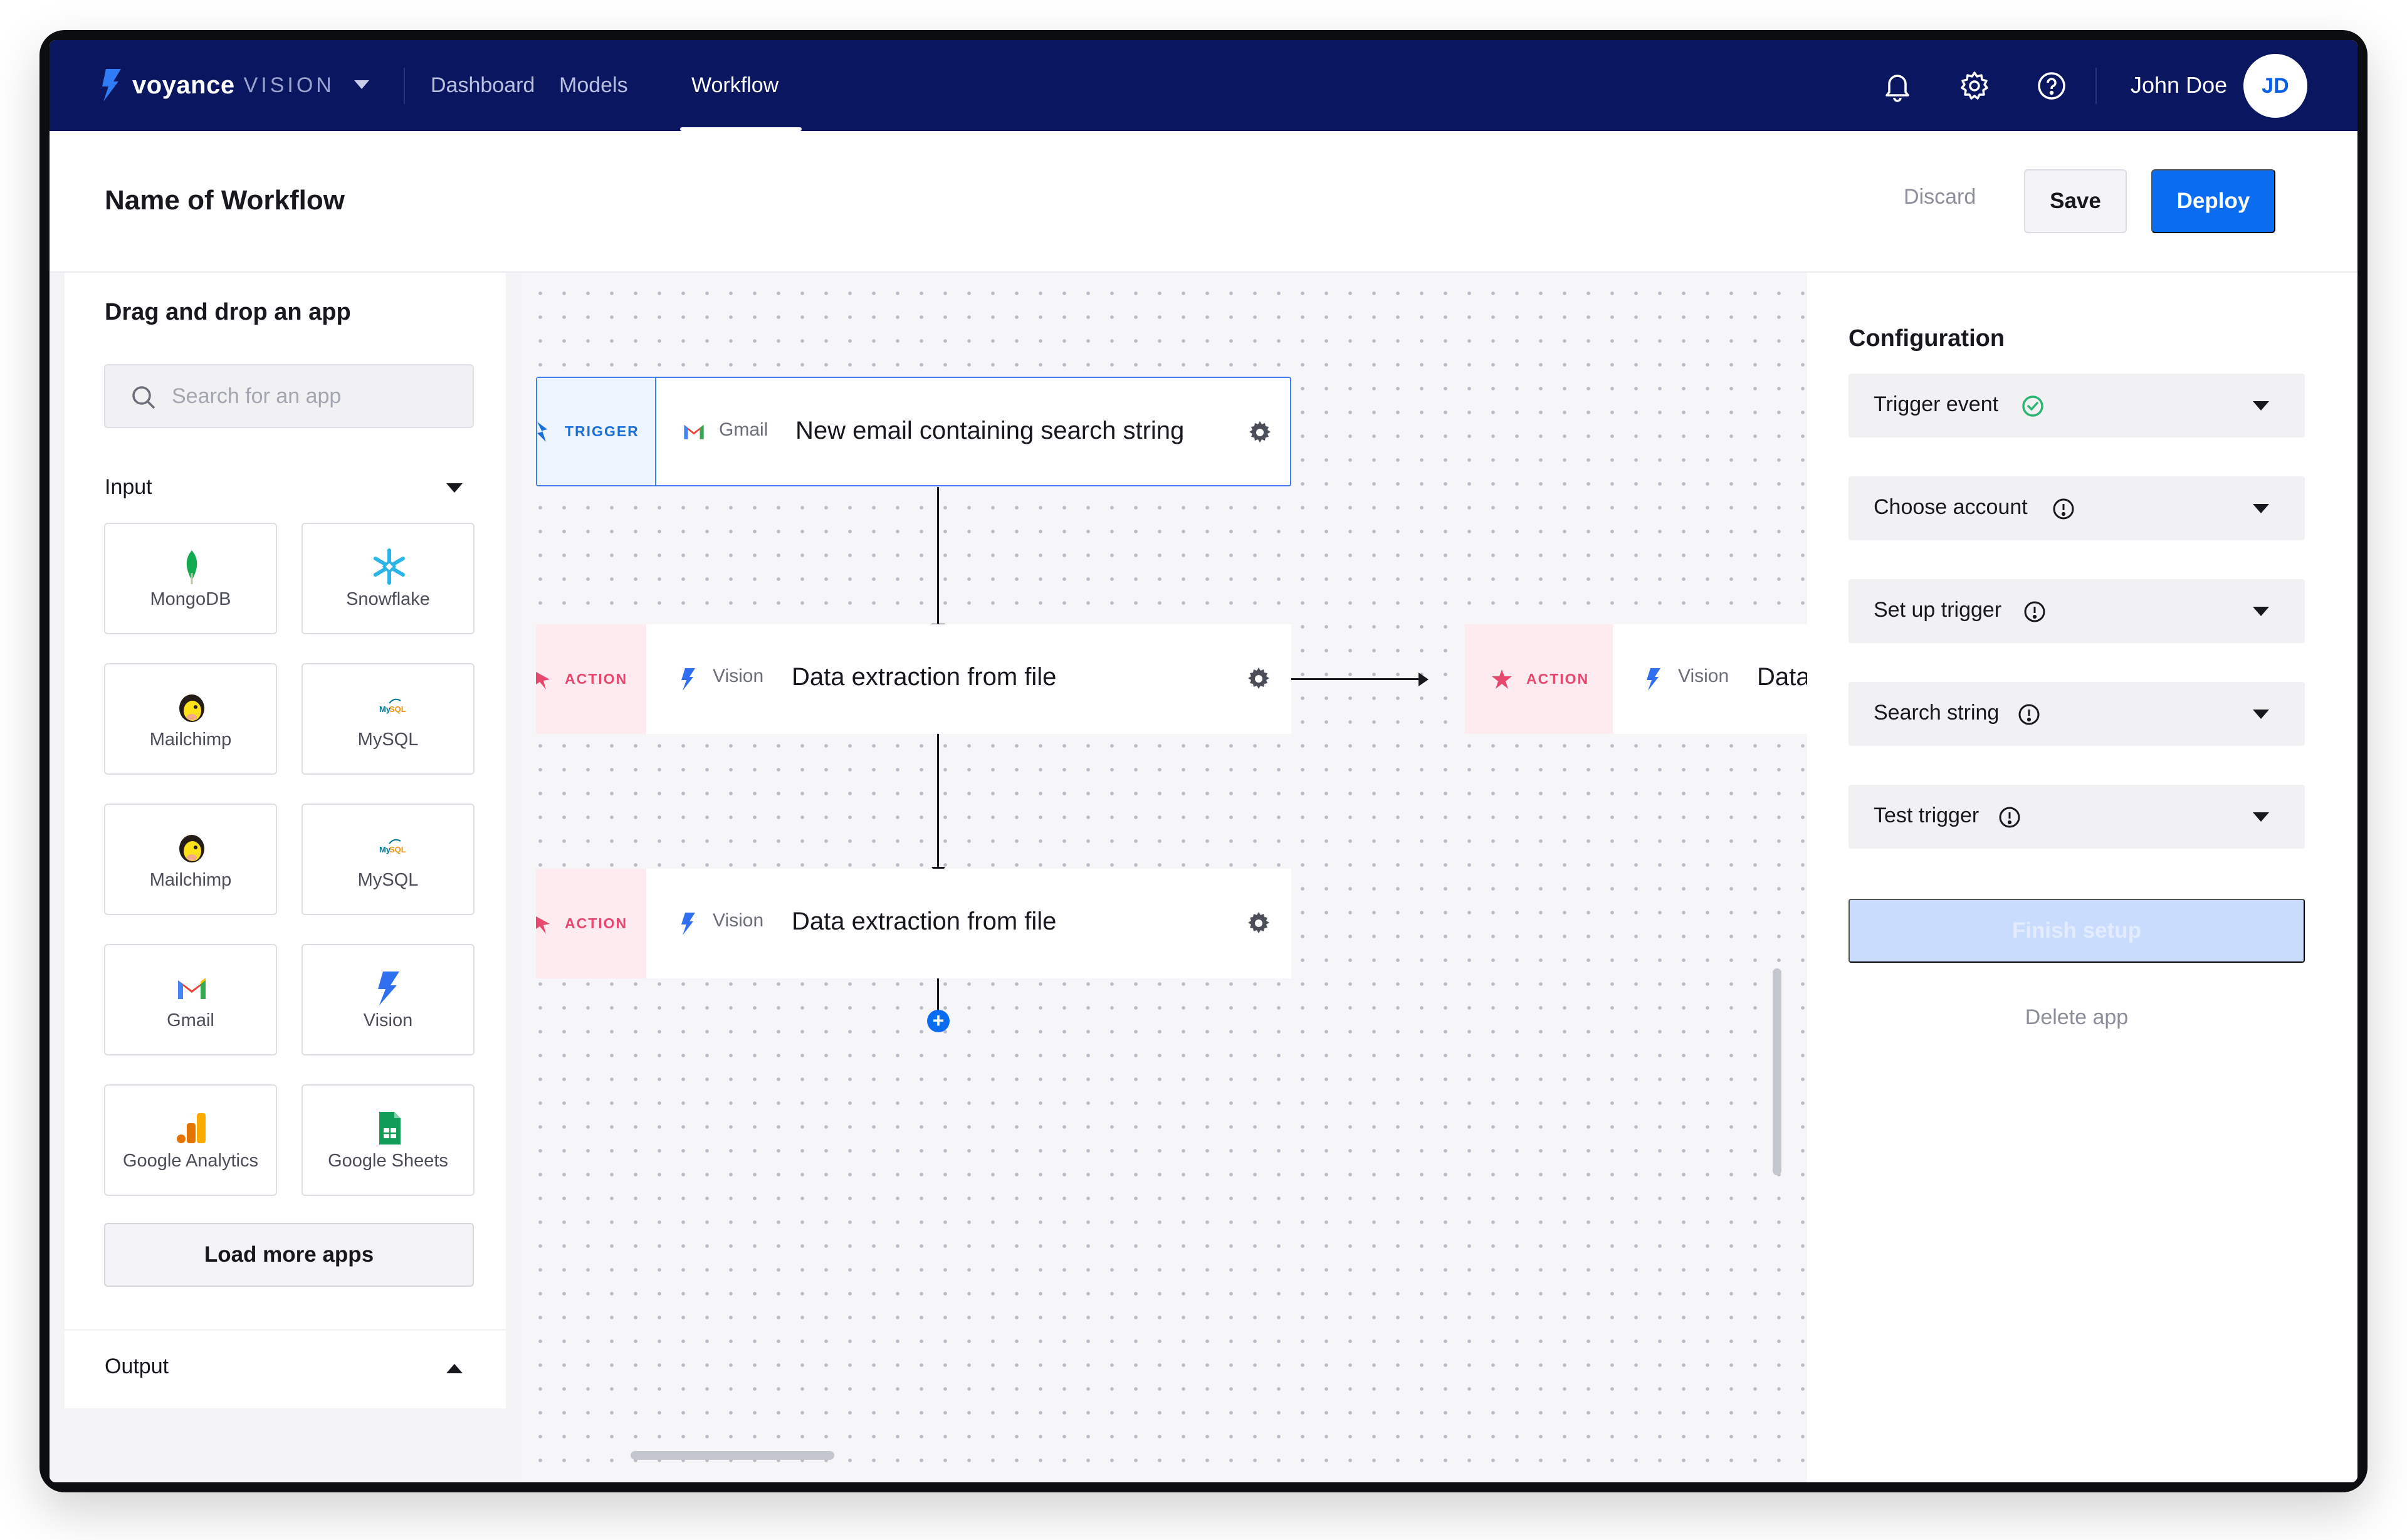  What do you see at coordinates (924, 677) in the screenshot?
I see `node-title: Data extraction from file` at bounding box center [924, 677].